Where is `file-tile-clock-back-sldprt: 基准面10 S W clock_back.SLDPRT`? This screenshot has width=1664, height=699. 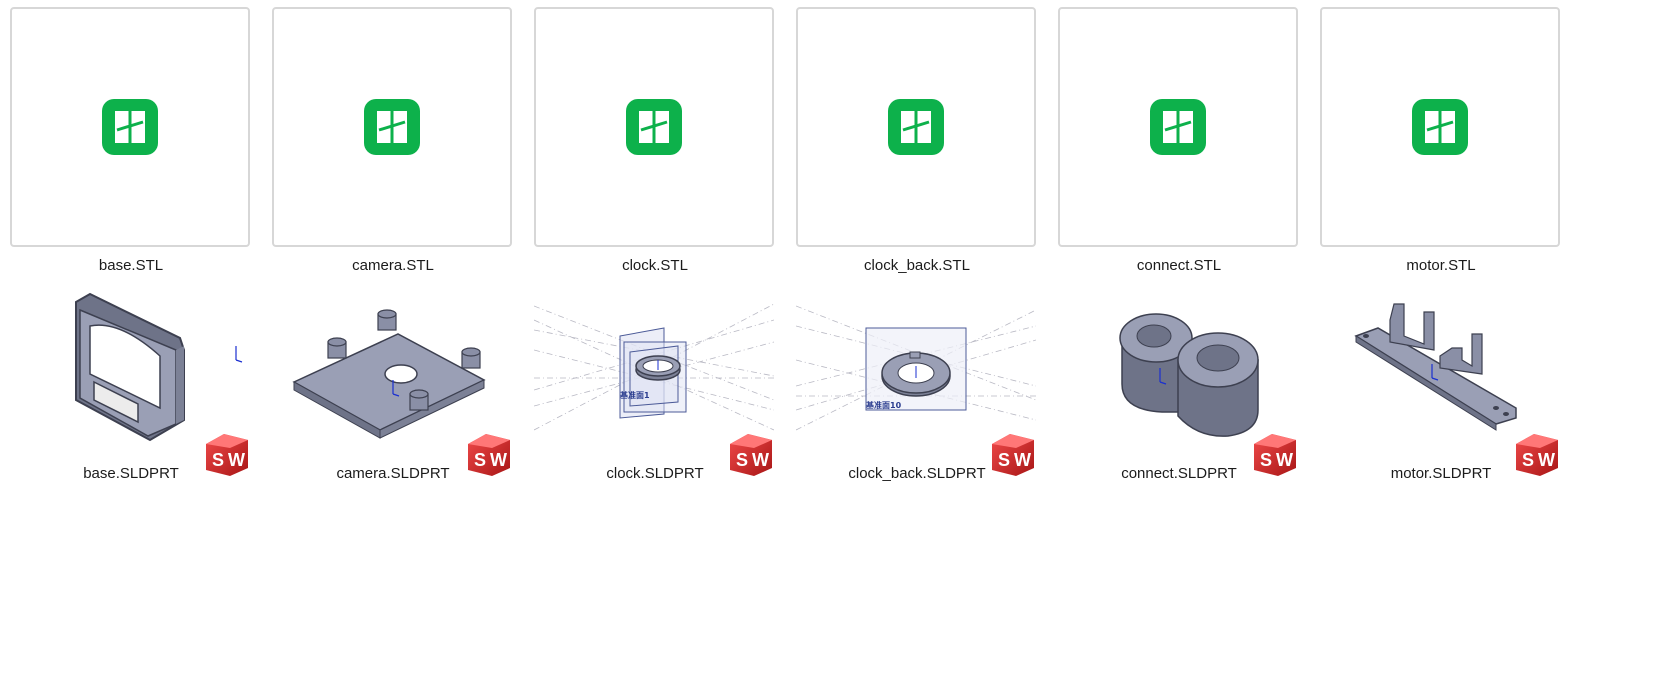
file-tile-clock-back-sldprt: 基准面10 S W clock_back.SLDPRT is located at coordinates (914, 390).